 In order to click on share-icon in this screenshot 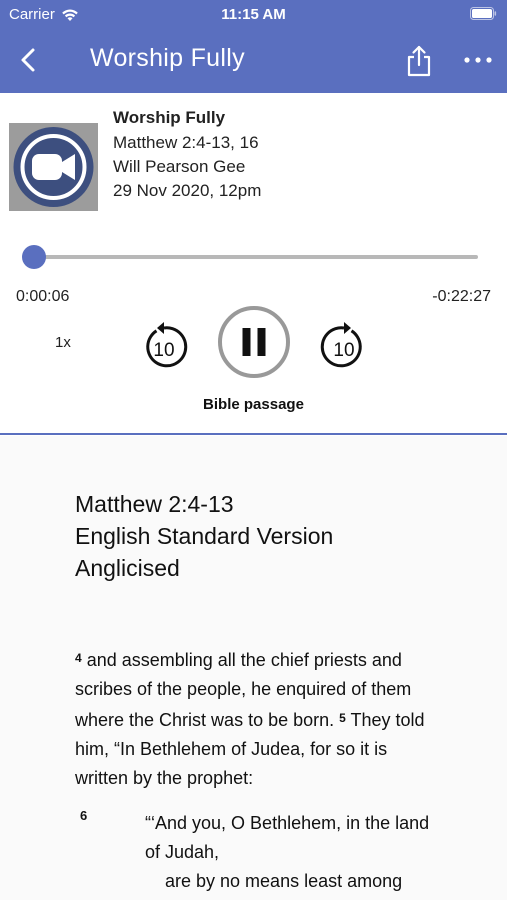, I will do `click(419, 61)`.